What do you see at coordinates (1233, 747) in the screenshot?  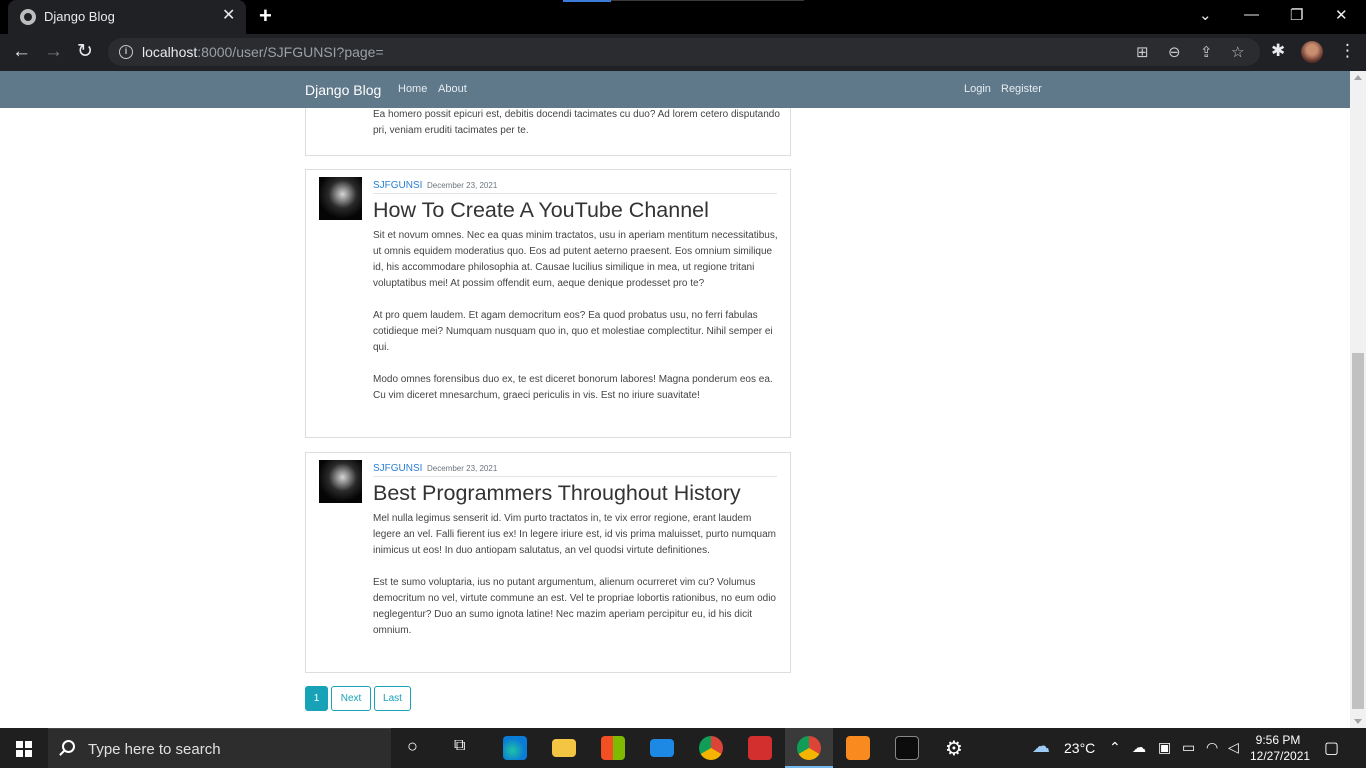 I see `volume-icon: ◁` at bounding box center [1233, 747].